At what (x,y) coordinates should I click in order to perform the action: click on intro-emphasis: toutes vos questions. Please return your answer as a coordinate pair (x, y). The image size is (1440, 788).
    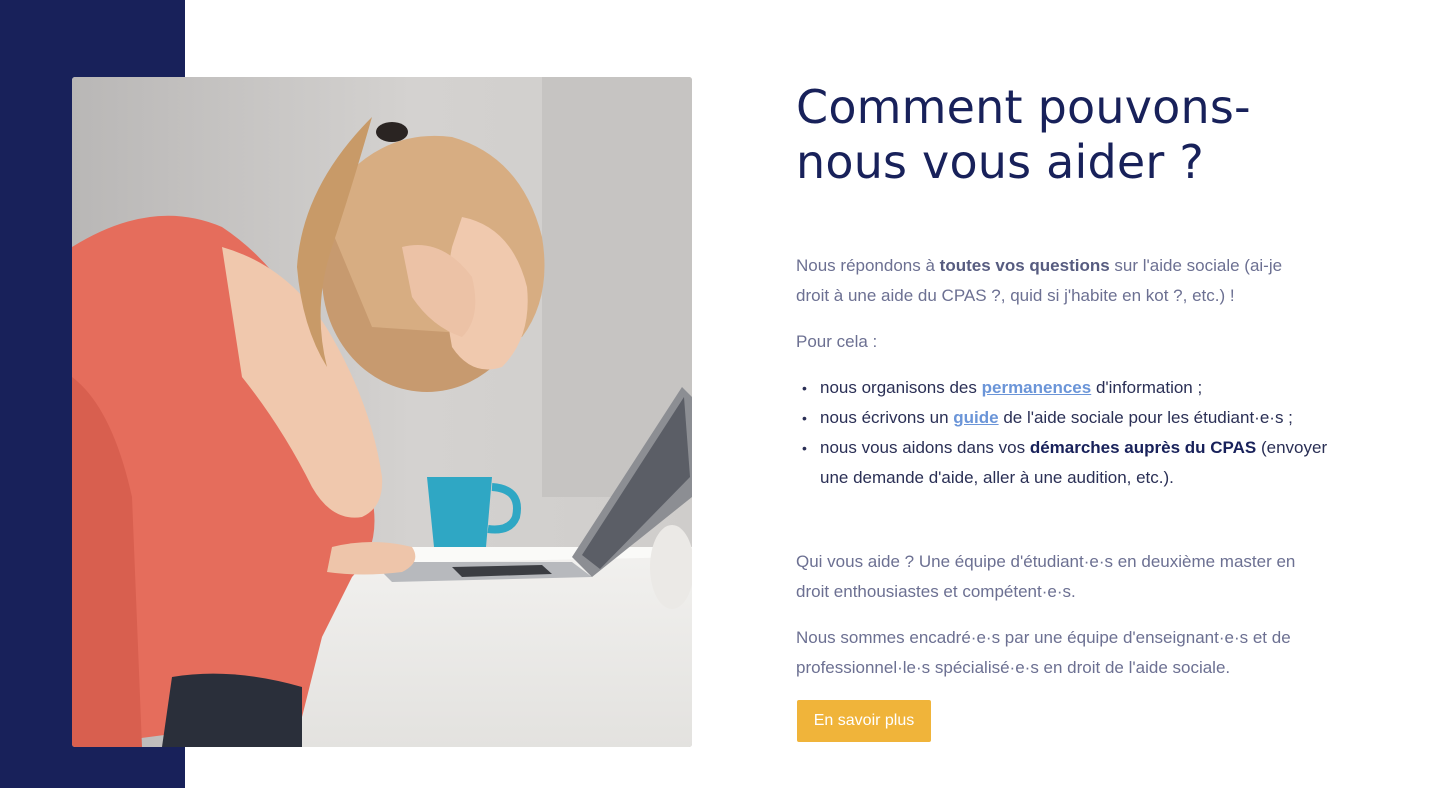
    Looking at the image, I should click on (1024, 265).